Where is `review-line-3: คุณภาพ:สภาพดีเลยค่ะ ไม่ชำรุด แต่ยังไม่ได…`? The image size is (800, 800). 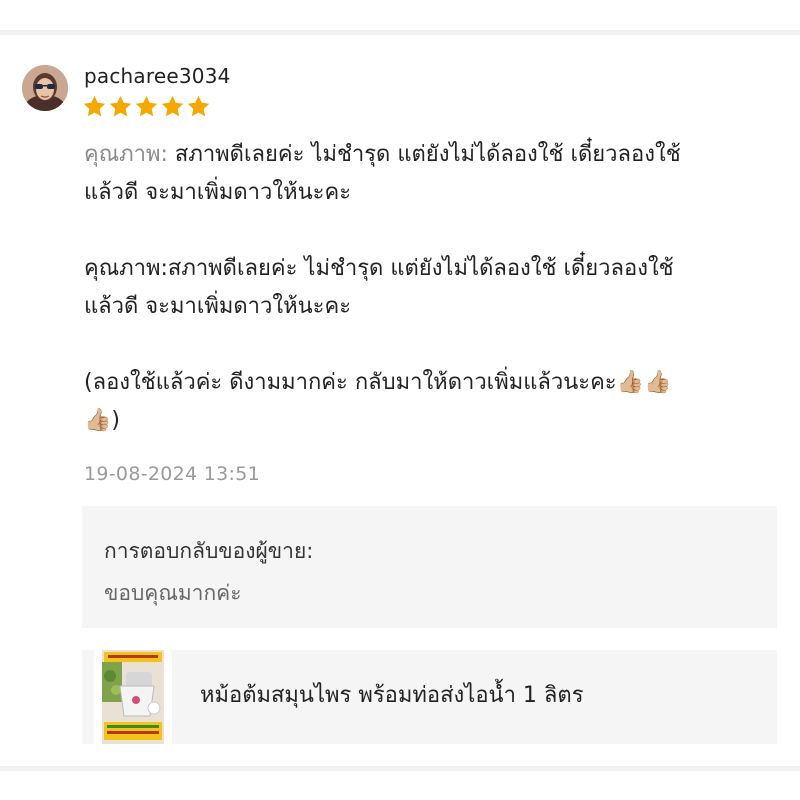 review-line-3: คุณภาพ:สภาพดีเลยค่ะ ไม่ชำรุด แต่ยังไม่ได… is located at coordinates (379, 268).